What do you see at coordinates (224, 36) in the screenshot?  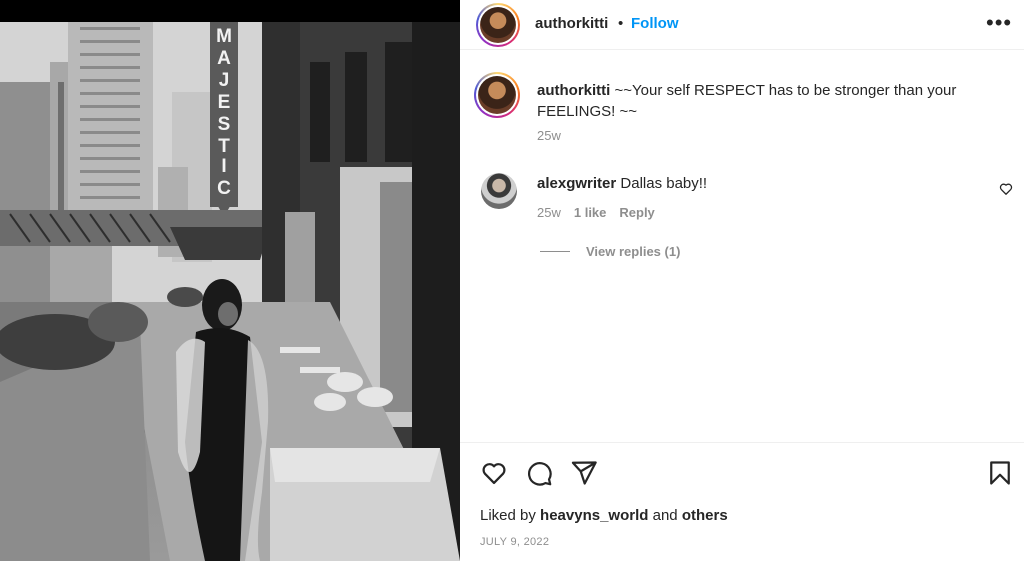 I see `svg-text: M` at bounding box center [224, 36].